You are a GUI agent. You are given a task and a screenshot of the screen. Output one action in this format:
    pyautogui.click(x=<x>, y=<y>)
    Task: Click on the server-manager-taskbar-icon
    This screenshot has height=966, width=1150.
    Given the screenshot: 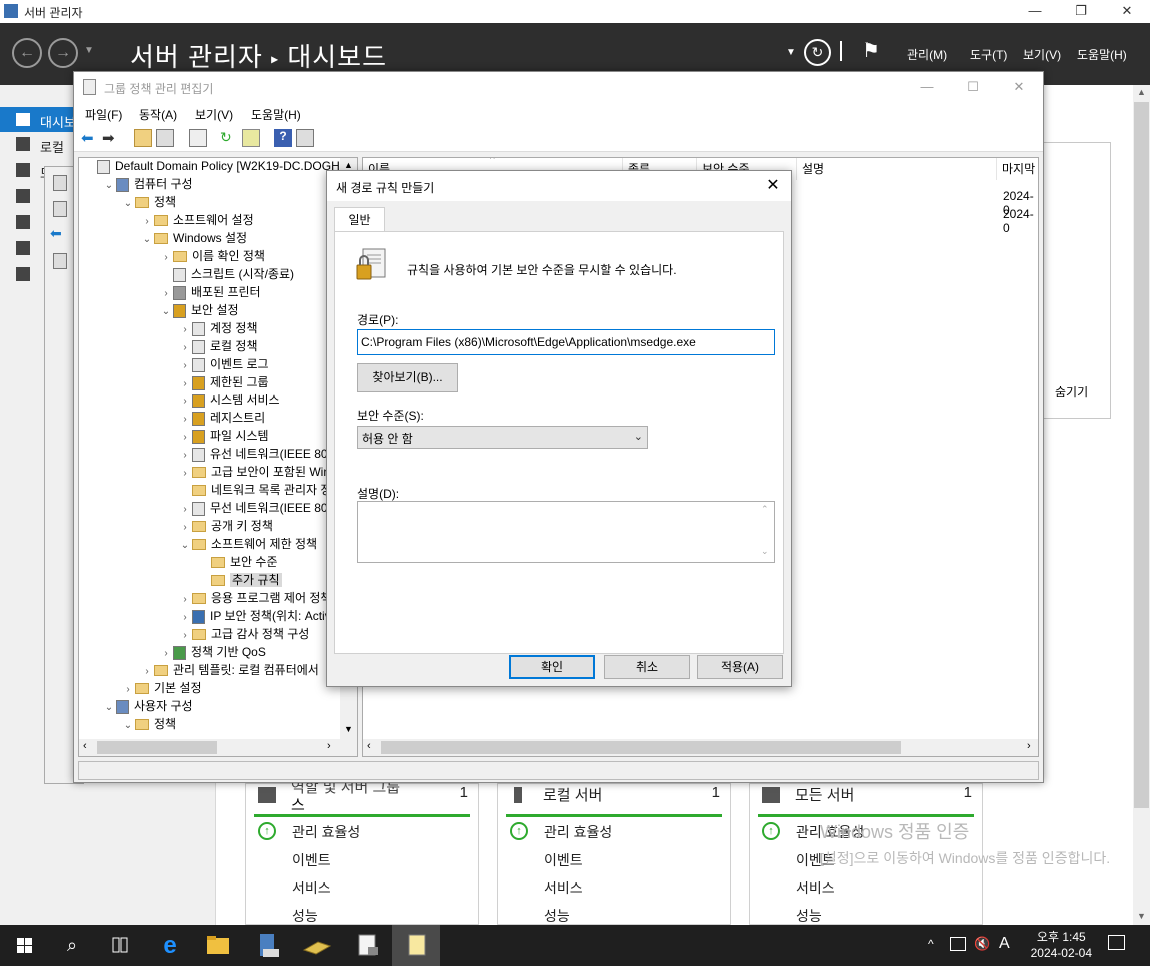 What is the action you would take?
    pyautogui.click(x=268, y=945)
    